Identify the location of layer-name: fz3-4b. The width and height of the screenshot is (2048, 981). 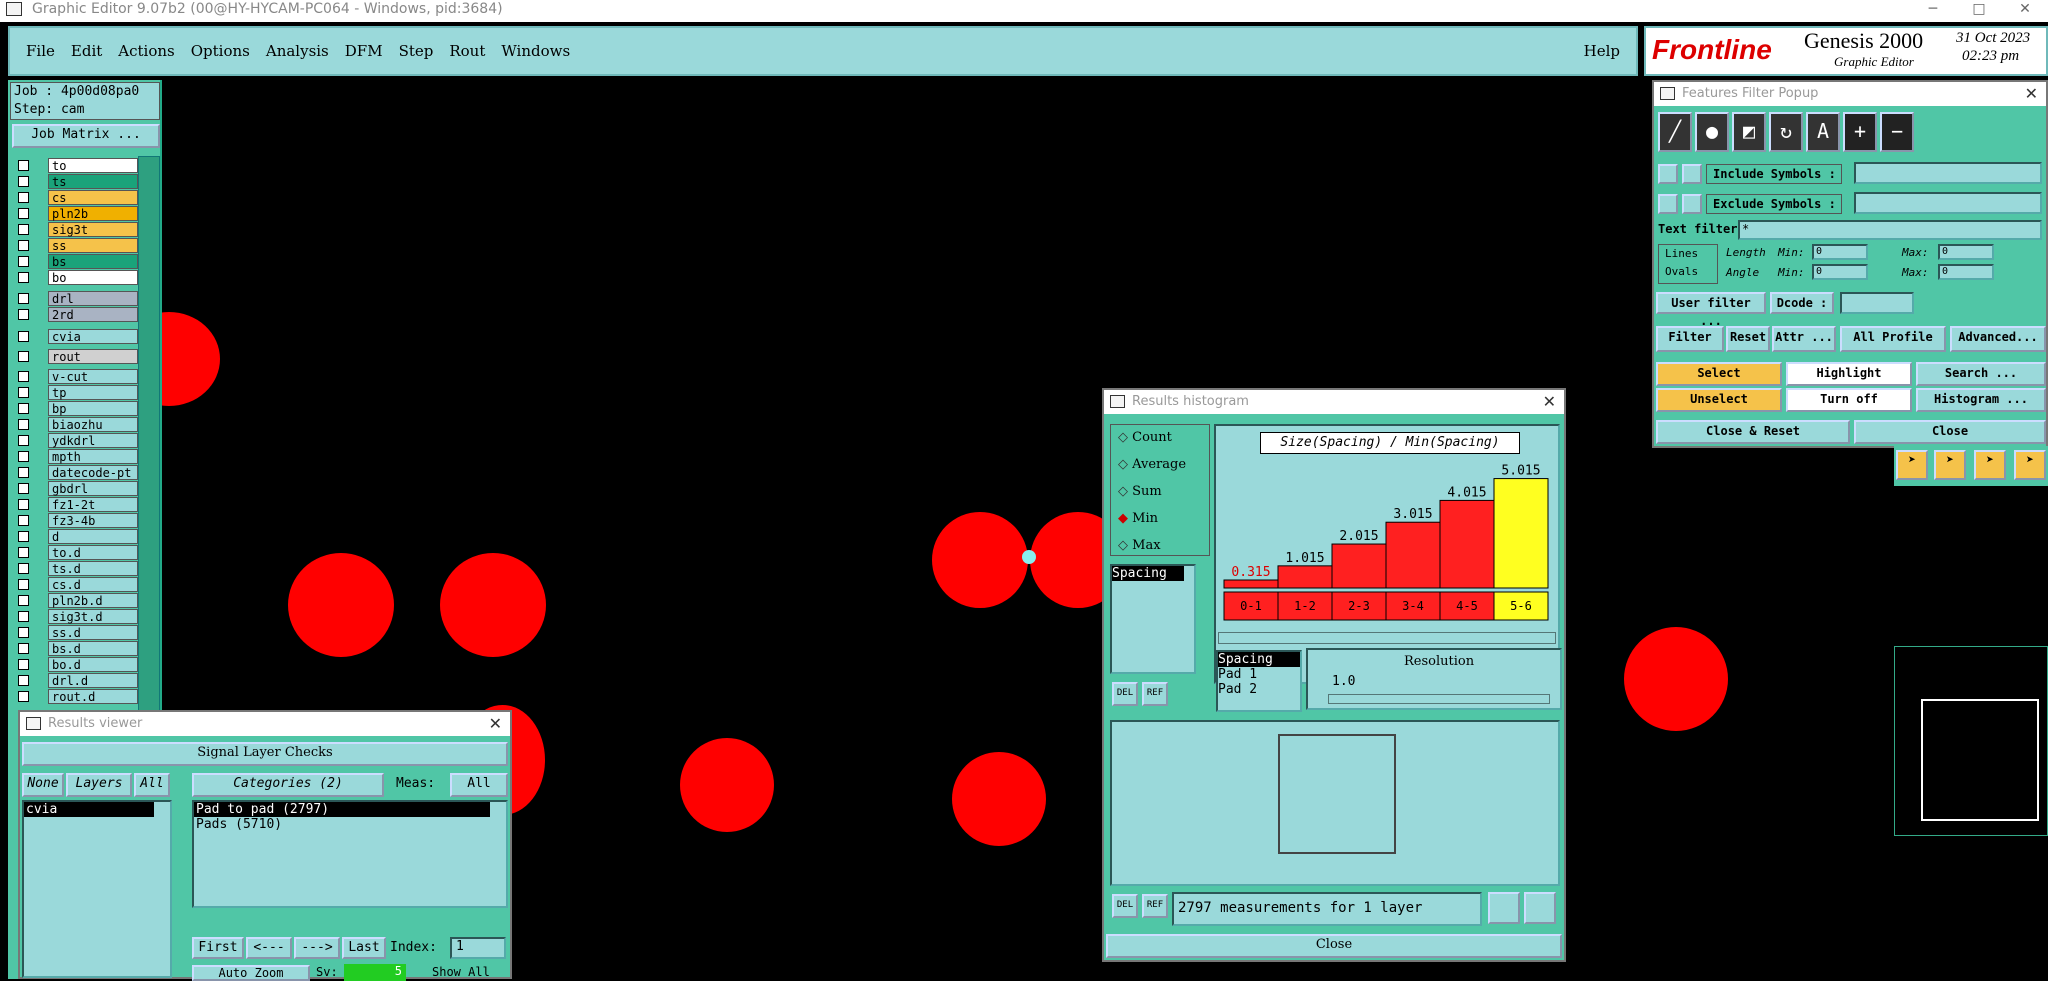
(93, 520).